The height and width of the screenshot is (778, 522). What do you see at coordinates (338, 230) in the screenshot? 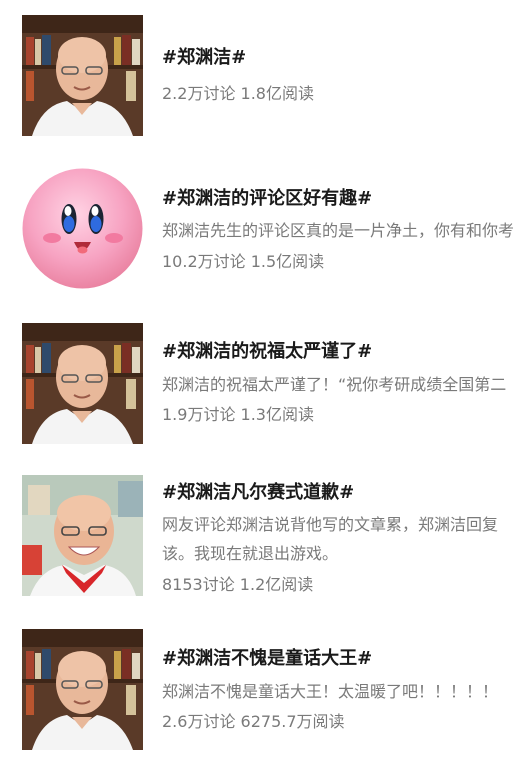
I see `topic-snippet: 郑渊洁先生的评论区真的是一片净土，你有和你考` at bounding box center [338, 230].